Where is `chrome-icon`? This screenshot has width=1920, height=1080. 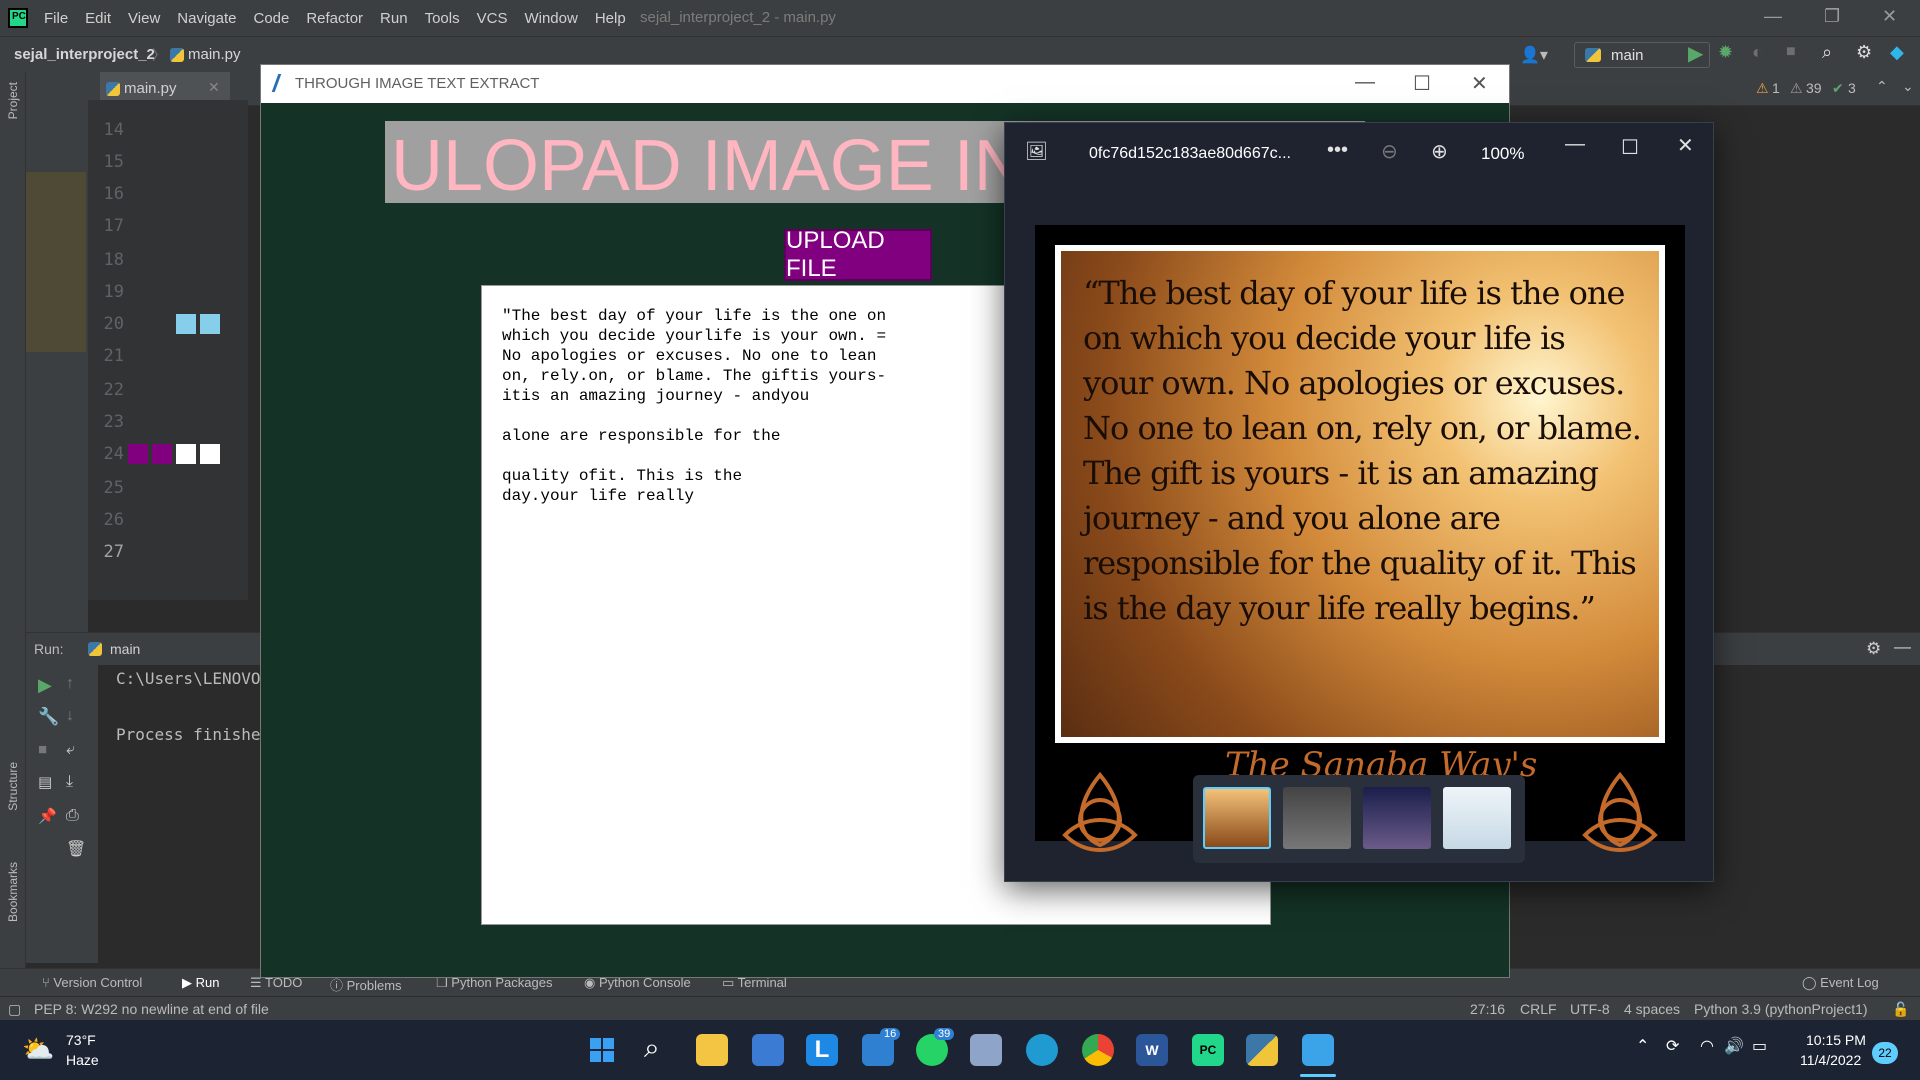 chrome-icon is located at coordinates (1098, 1050).